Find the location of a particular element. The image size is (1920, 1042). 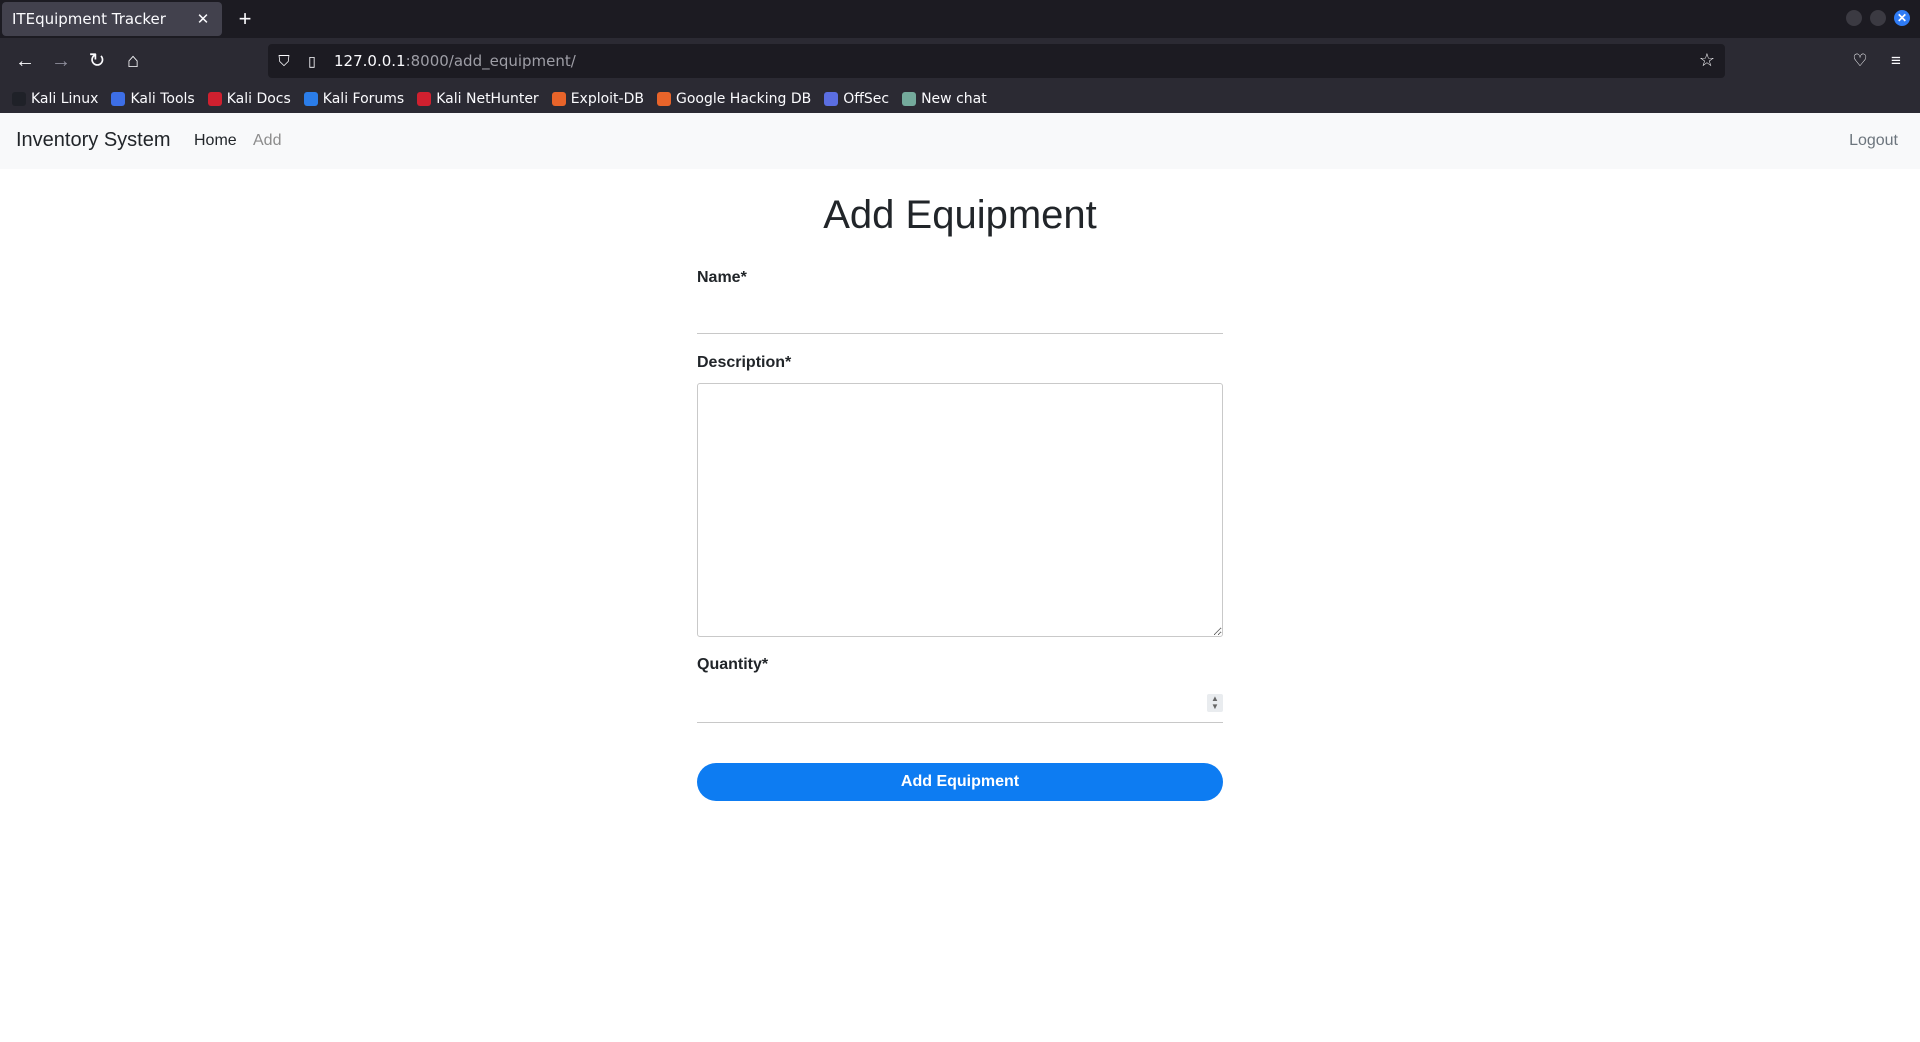

site-navbar: Inventory System Home Add Logout is located at coordinates (960, 141).